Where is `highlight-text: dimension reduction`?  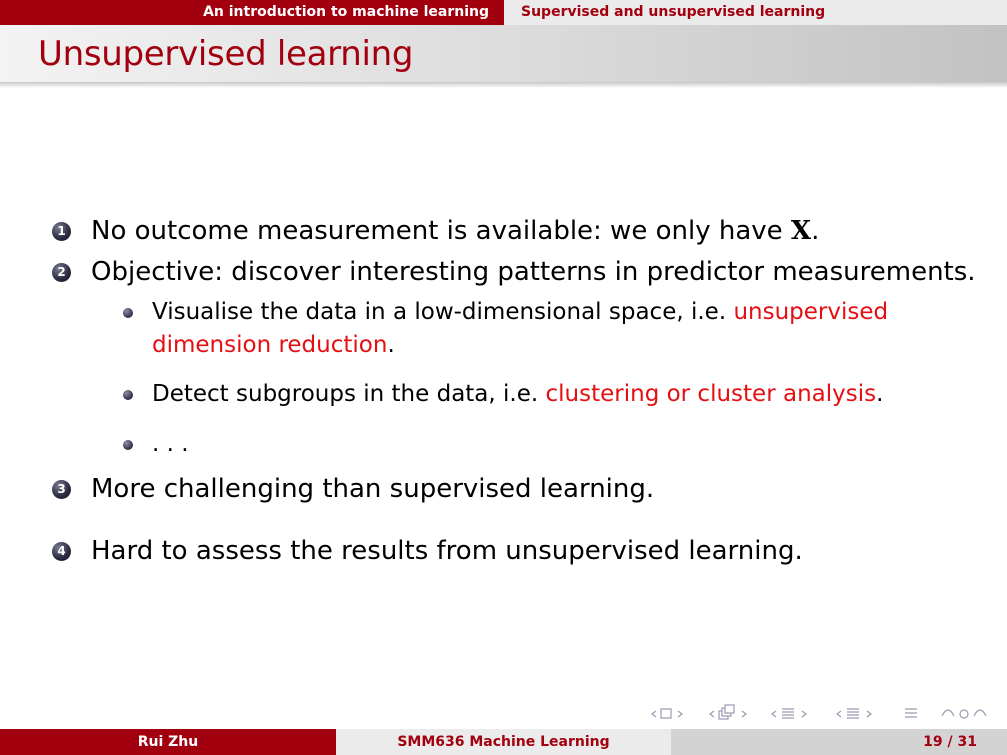
highlight-text: dimension reduction is located at coordinates (270, 345).